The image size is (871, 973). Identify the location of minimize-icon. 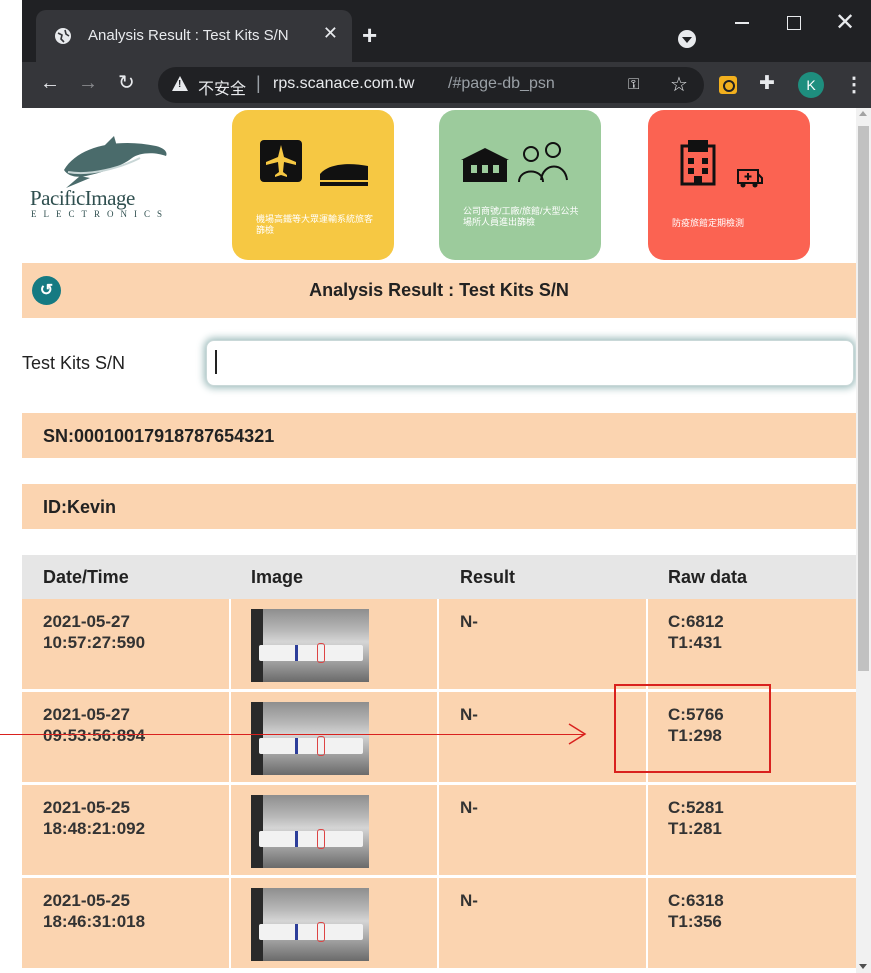
(742, 23).